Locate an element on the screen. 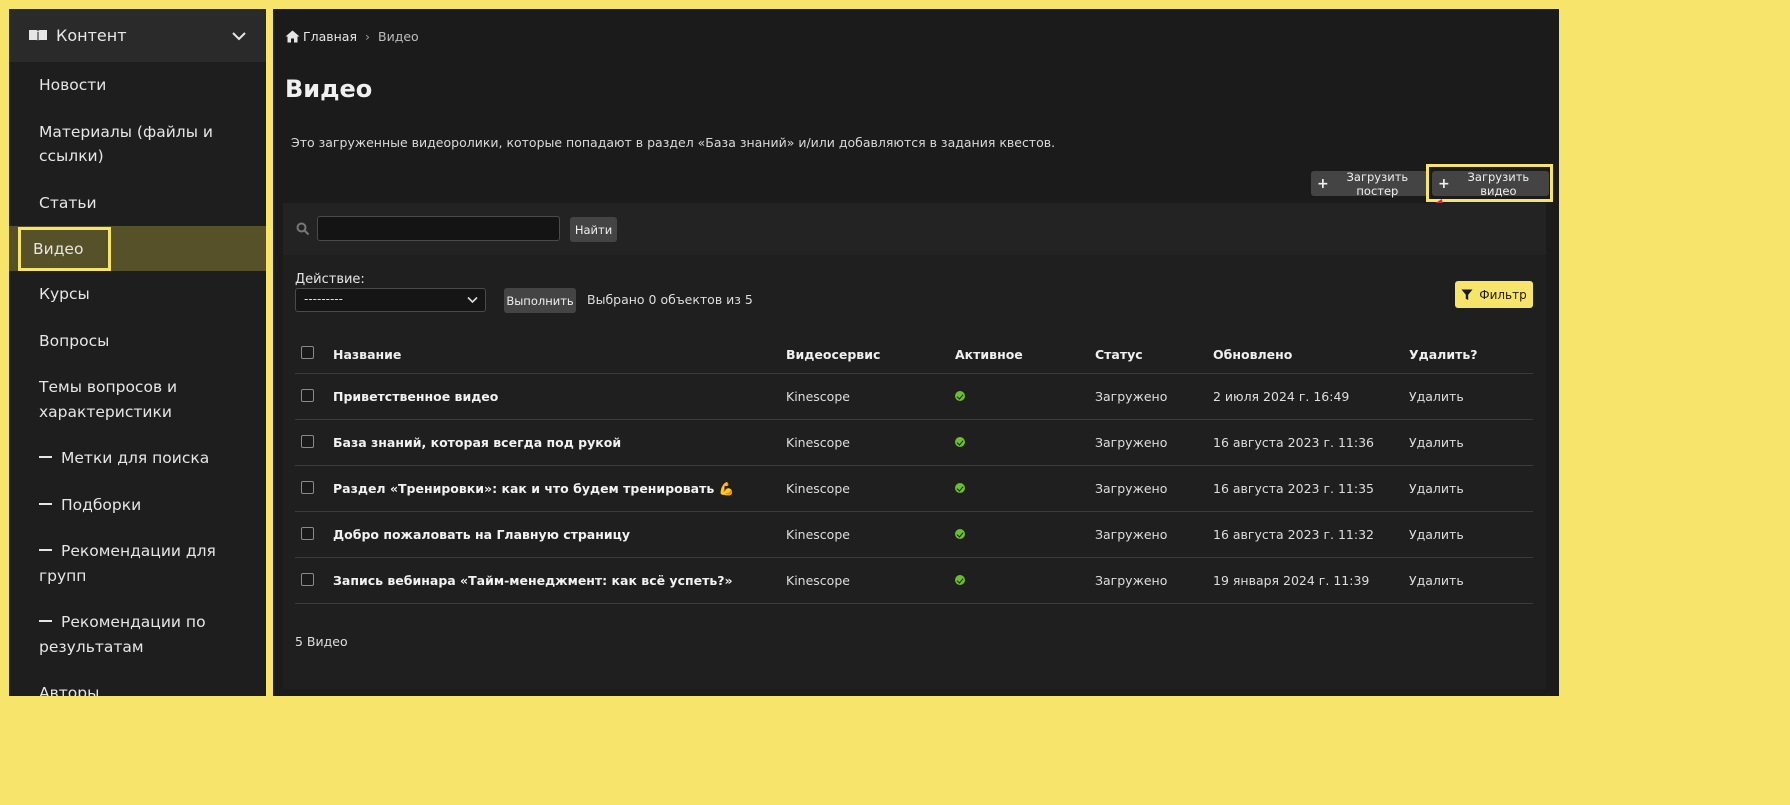 This screenshot has height=805, width=1790. plus-icon: + is located at coordinates (1323, 183).